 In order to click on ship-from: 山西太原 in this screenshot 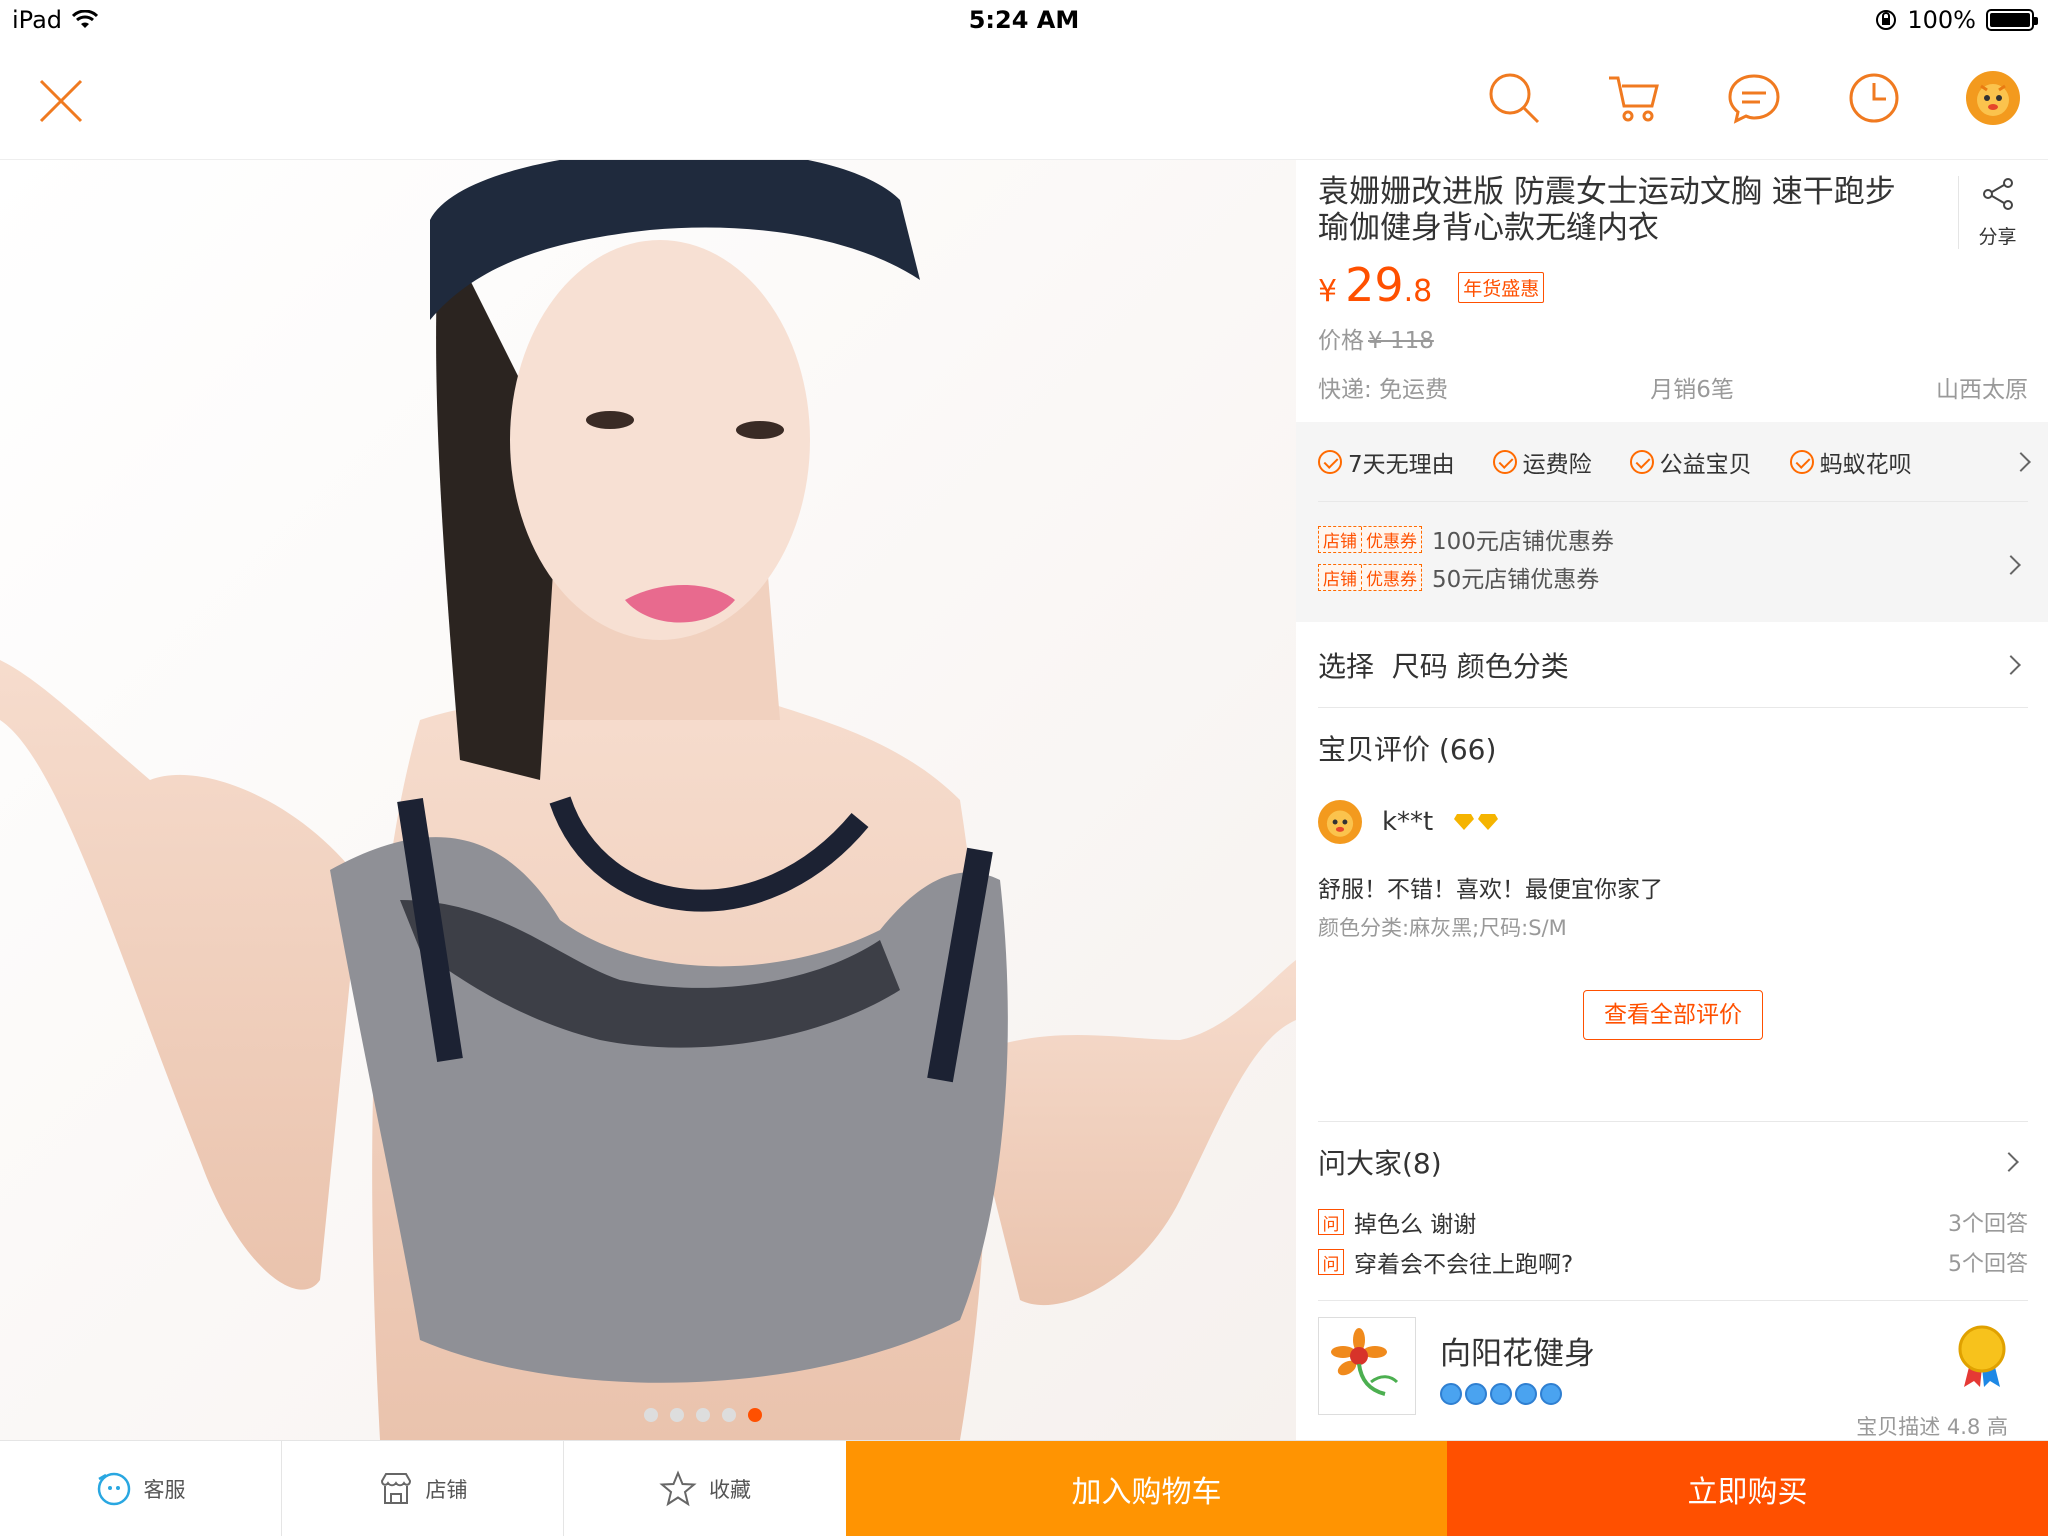, I will do `click(1981, 390)`.